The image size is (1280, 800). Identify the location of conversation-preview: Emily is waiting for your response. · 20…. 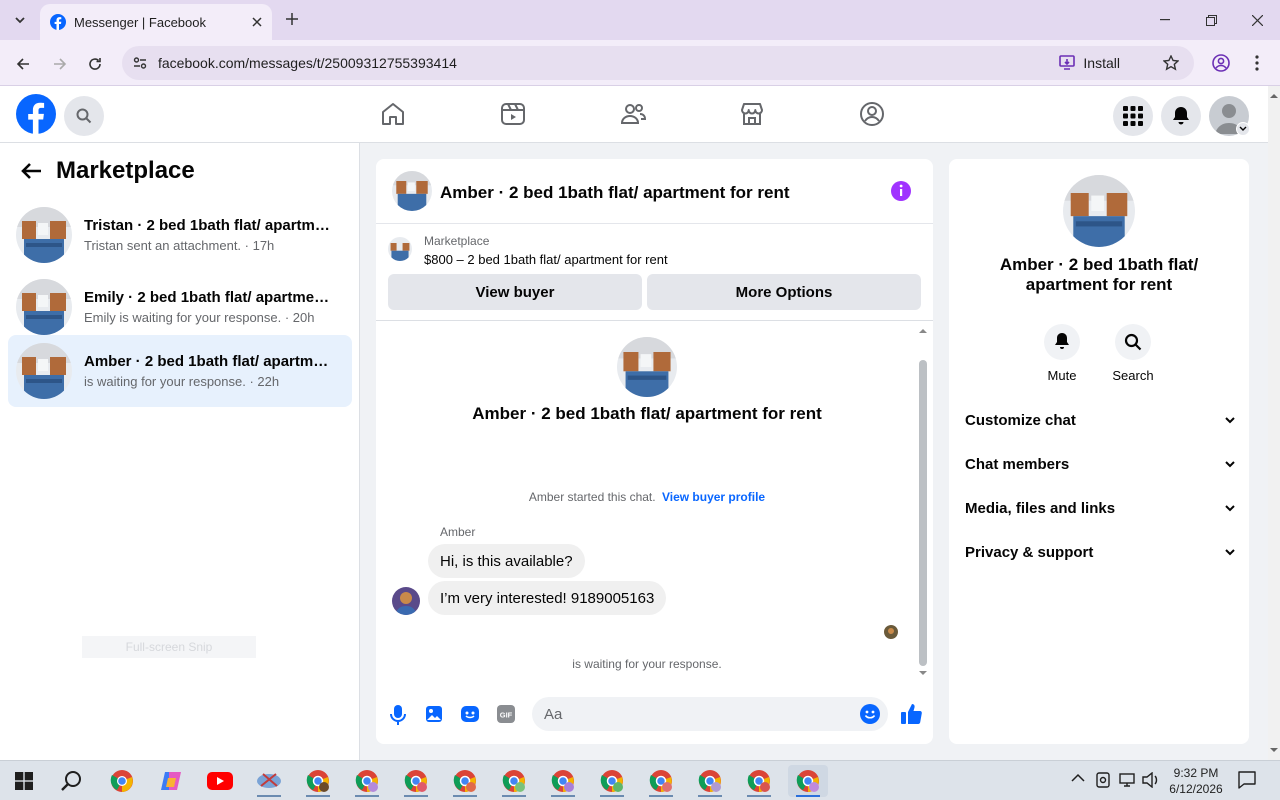
(199, 317).